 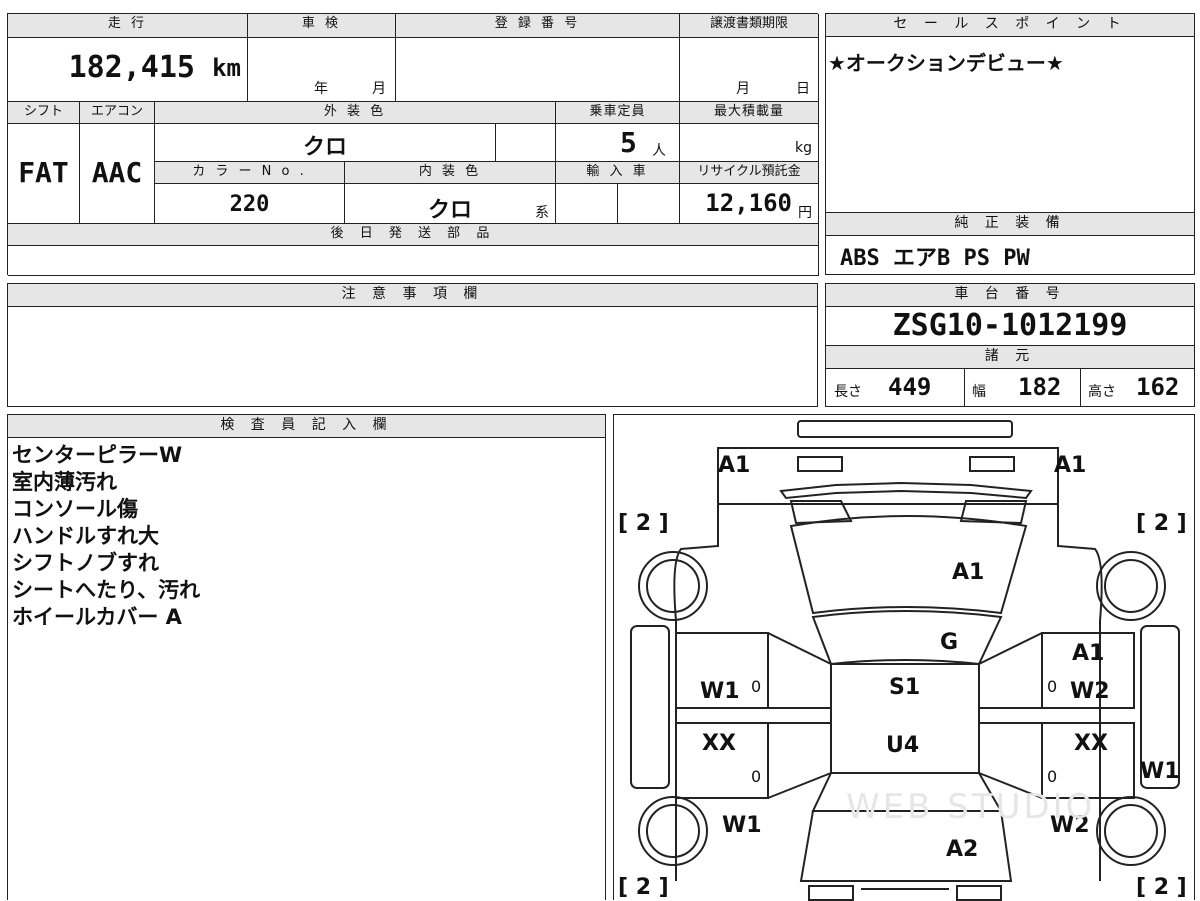 What do you see at coordinates (908, 565) in the screenshot?
I see `hood` at bounding box center [908, 565].